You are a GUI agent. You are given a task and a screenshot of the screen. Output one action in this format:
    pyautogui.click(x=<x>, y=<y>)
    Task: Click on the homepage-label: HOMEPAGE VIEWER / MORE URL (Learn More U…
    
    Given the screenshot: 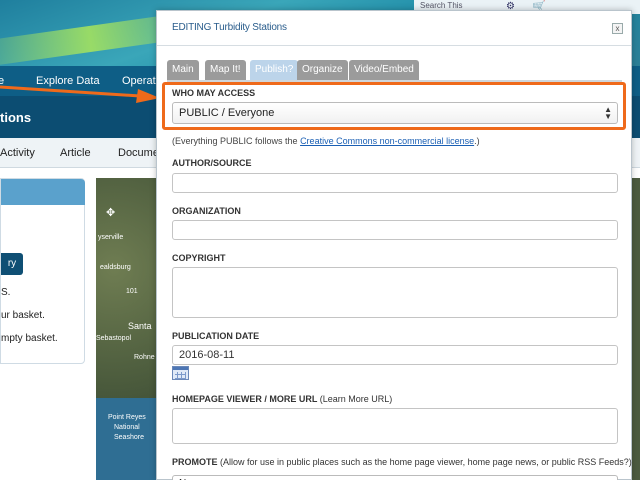 What is the action you would take?
    pyautogui.click(x=282, y=399)
    